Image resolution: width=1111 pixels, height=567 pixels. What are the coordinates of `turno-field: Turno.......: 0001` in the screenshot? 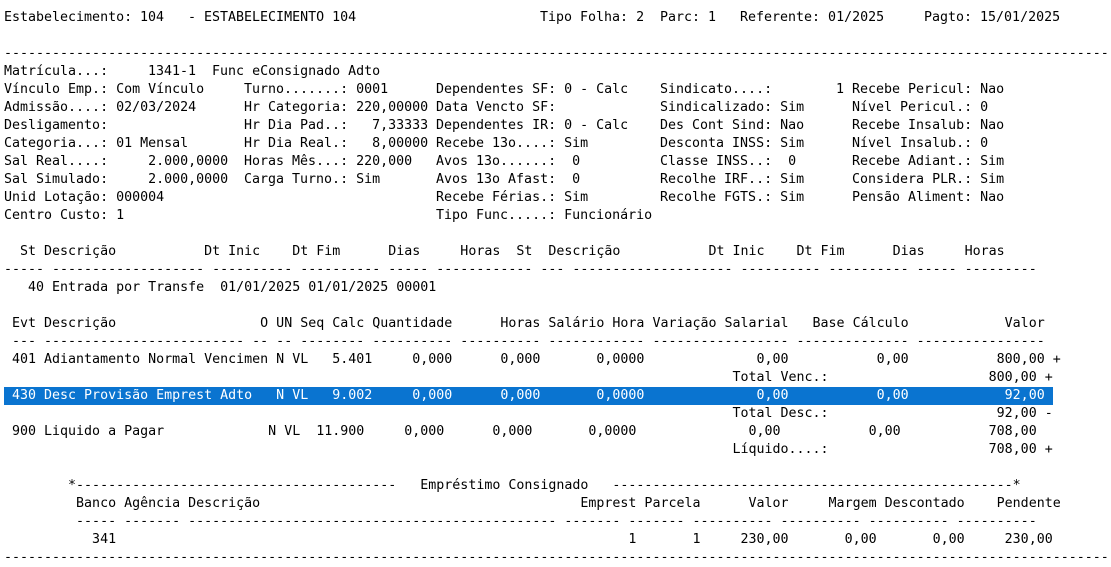 It's located at (316, 89).